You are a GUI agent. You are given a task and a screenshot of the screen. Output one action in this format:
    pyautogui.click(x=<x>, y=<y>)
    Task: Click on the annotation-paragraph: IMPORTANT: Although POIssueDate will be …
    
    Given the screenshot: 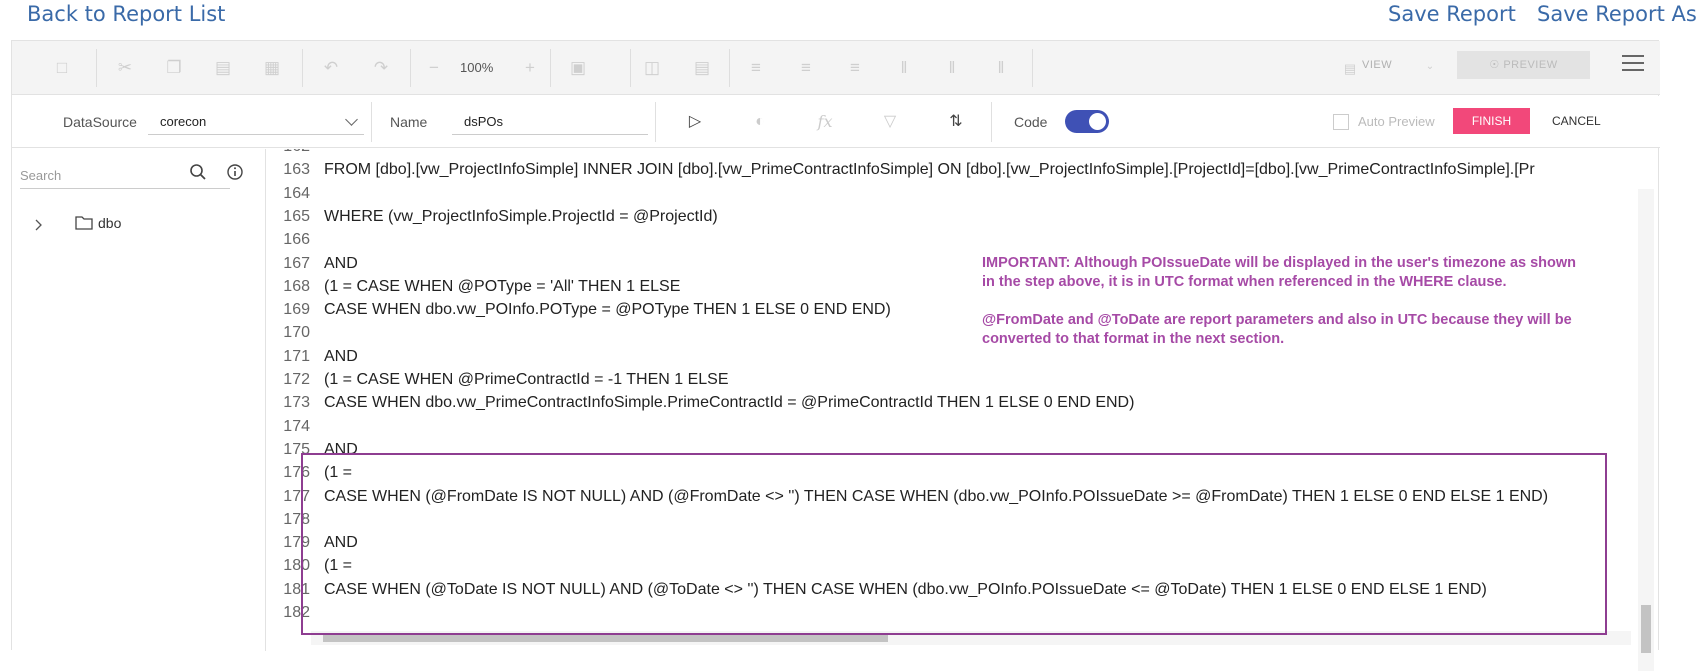 What is the action you would take?
    pyautogui.click(x=1279, y=272)
    